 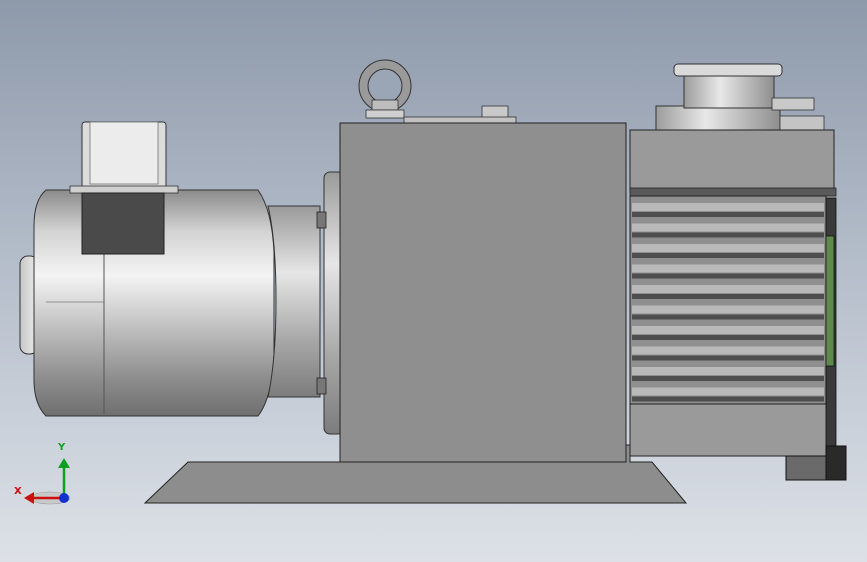 What do you see at coordinates (62, 447) in the screenshot?
I see `triad-y-label: Y` at bounding box center [62, 447].